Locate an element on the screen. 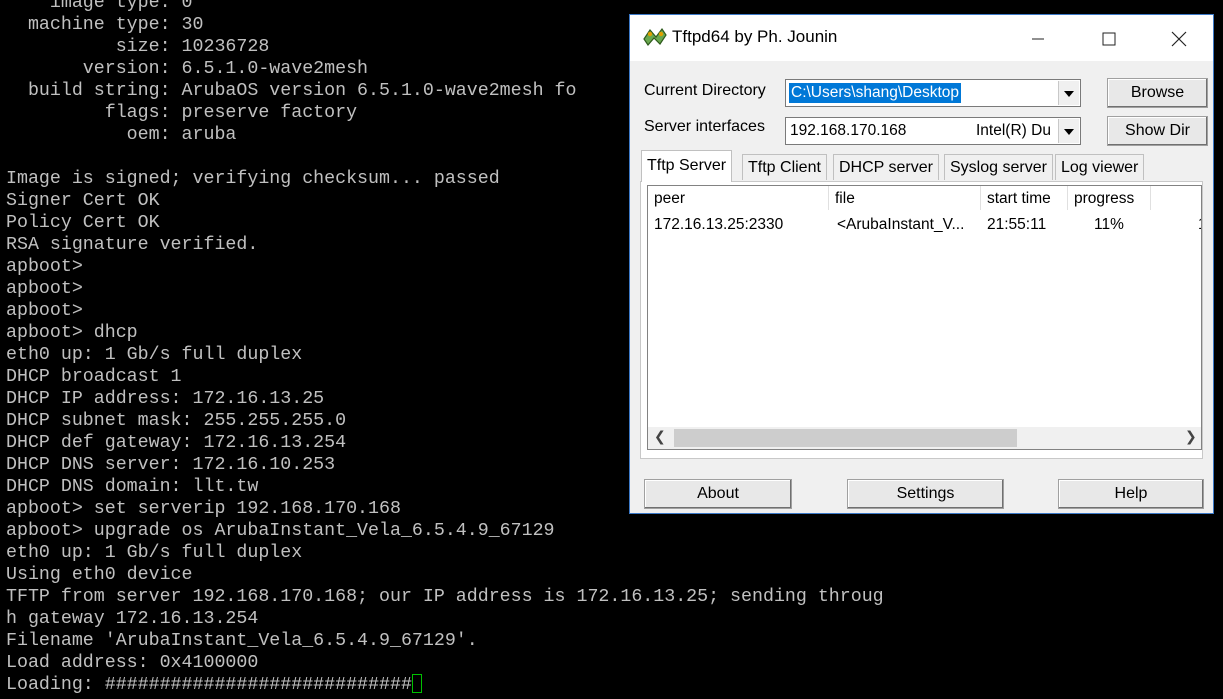 The height and width of the screenshot is (699, 1223). row-extra: 1 is located at coordinates (1199, 225).